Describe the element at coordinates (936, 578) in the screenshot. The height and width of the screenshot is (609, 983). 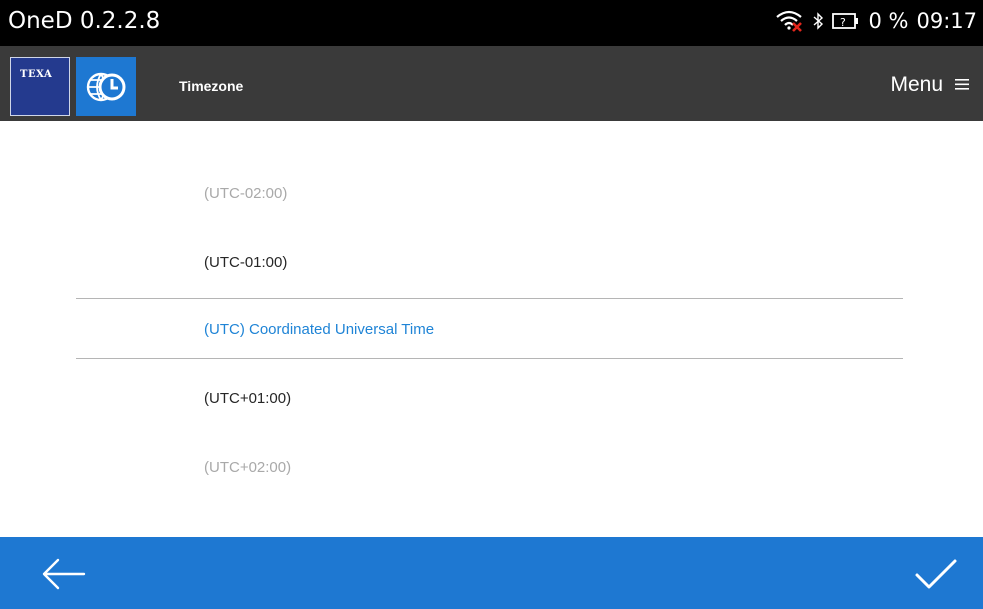
I see `confirm-check-icon` at that location.